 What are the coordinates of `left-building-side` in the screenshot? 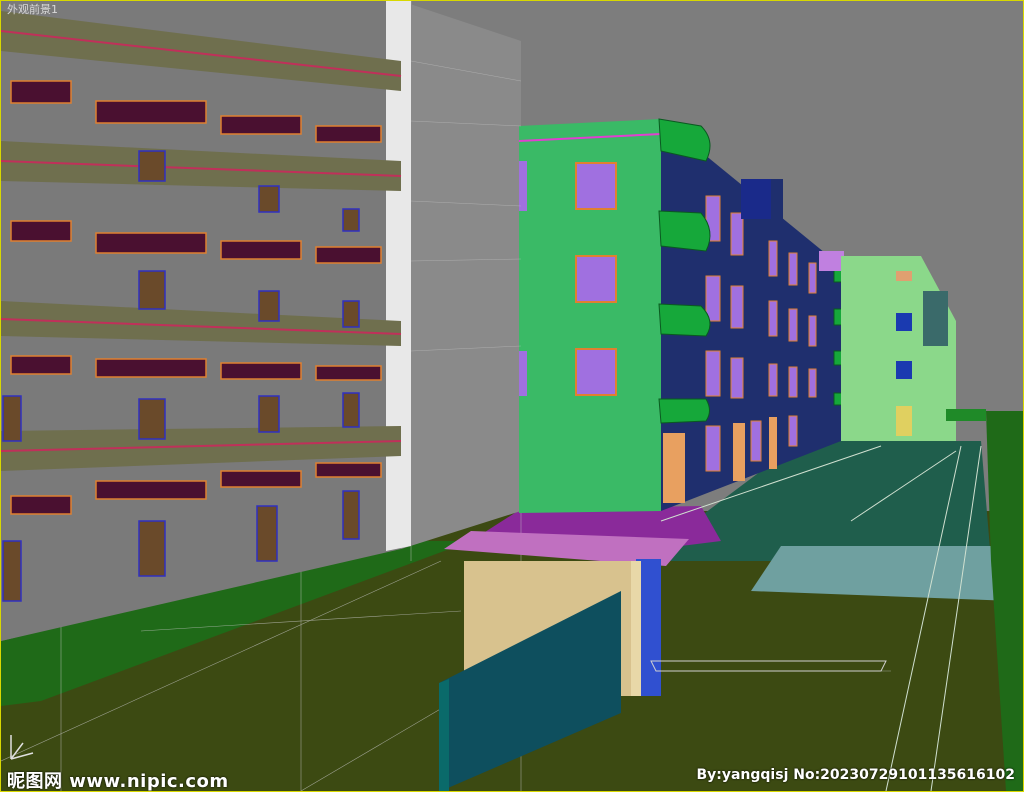 It's located at (461, 275).